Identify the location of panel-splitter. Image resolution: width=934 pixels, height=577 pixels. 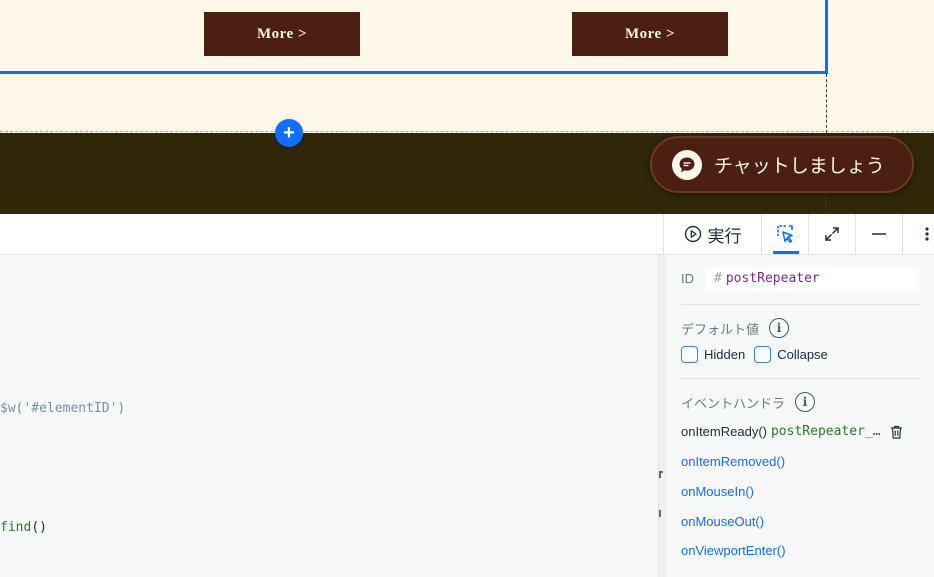
(662, 416).